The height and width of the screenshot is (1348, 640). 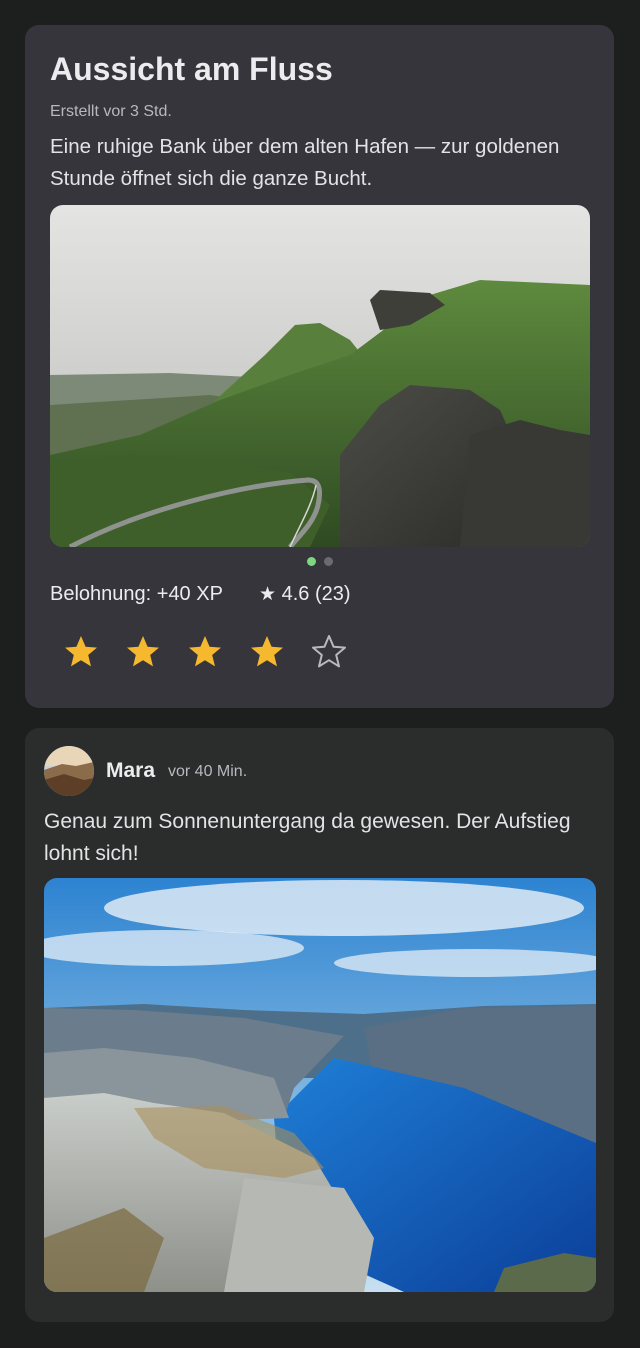 I want to click on comment-author: Mara, so click(x=130, y=771).